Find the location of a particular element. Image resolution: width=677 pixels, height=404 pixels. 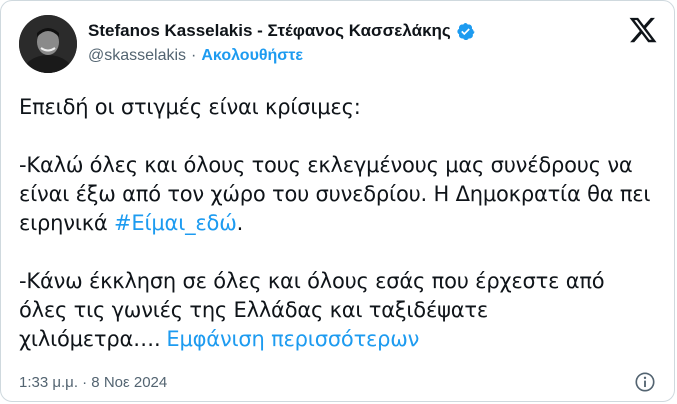

verified-badge-icon is located at coordinates (465, 31).